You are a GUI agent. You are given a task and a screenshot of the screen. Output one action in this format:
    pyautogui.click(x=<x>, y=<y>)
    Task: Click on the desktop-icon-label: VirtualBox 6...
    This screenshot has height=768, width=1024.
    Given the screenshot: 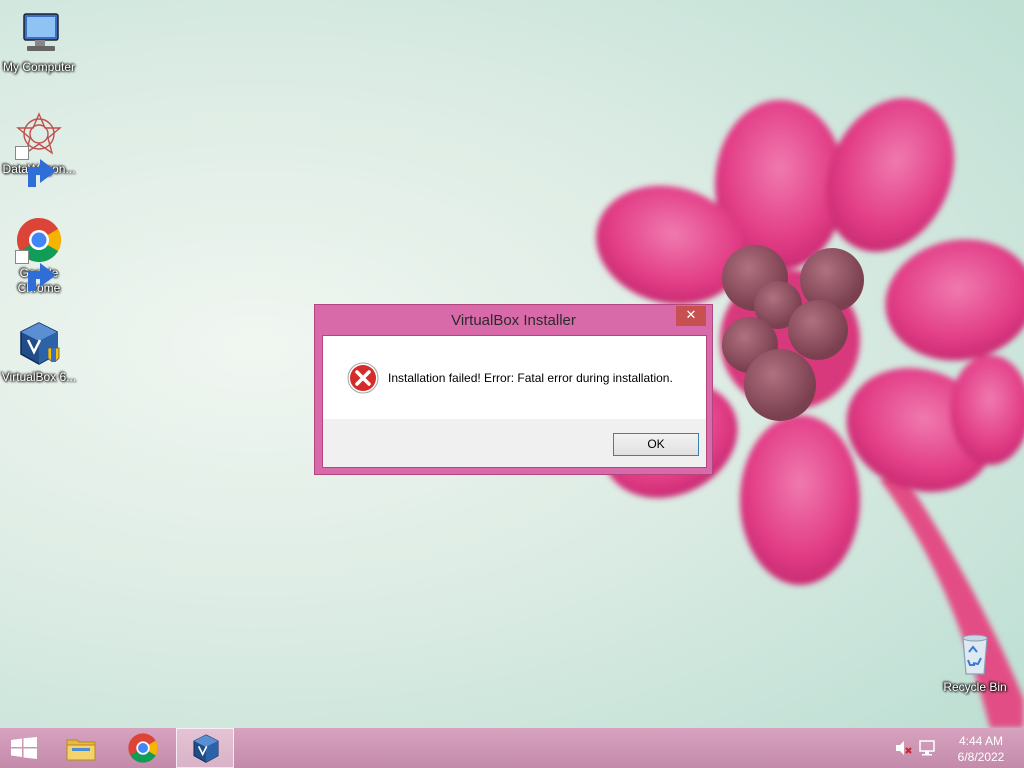 What is the action you would take?
    pyautogui.click(x=39, y=377)
    